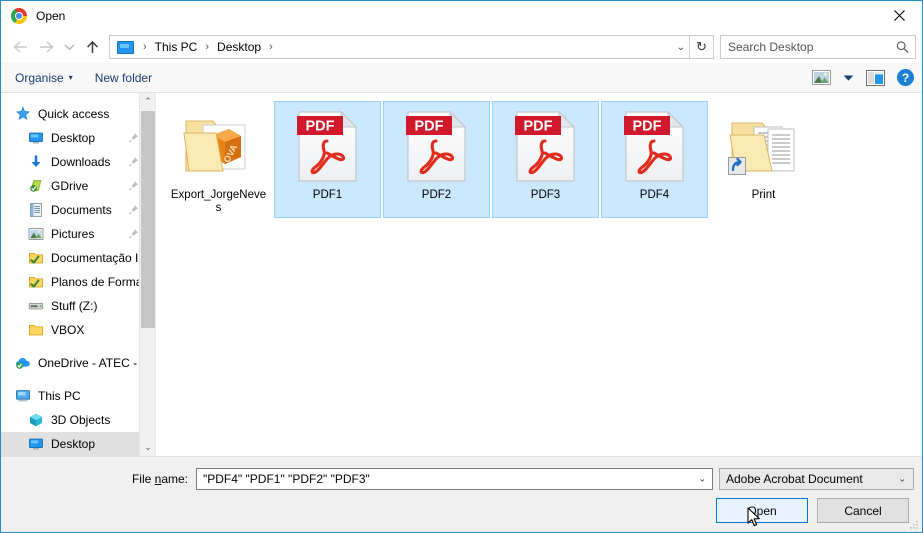  Describe the element at coordinates (821, 77) in the screenshot. I see `view-options-icon` at that location.